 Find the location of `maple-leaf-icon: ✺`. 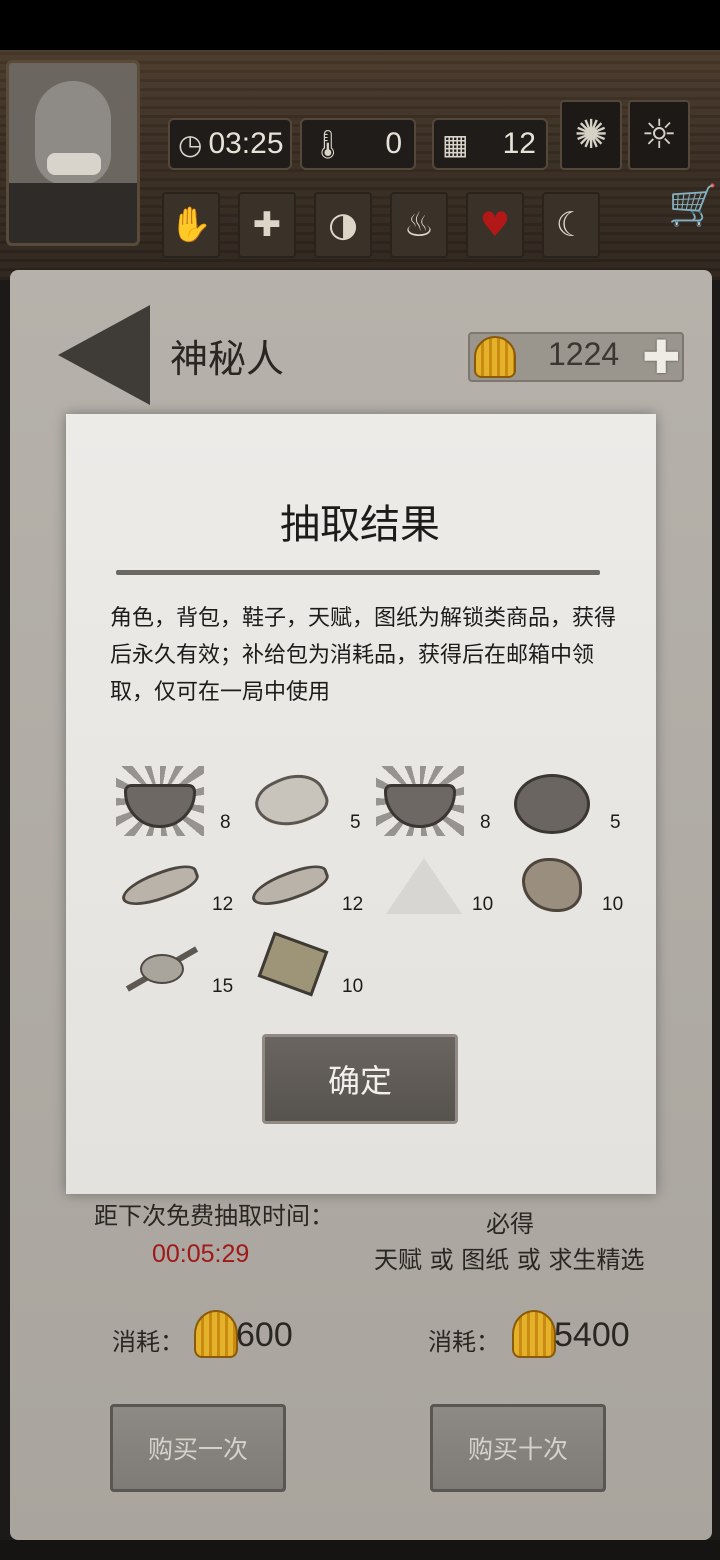

maple-leaf-icon: ✺ is located at coordinates (591, 135).